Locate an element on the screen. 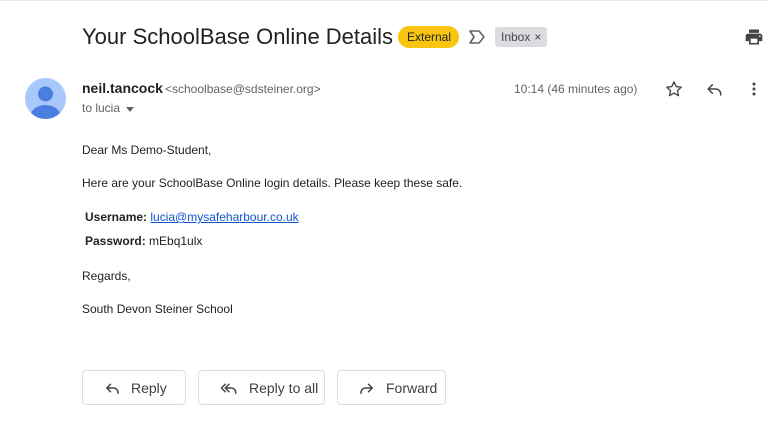 This screenshot has height=437, width=769. chevron-down-icon is located at coordinates (130, 109).